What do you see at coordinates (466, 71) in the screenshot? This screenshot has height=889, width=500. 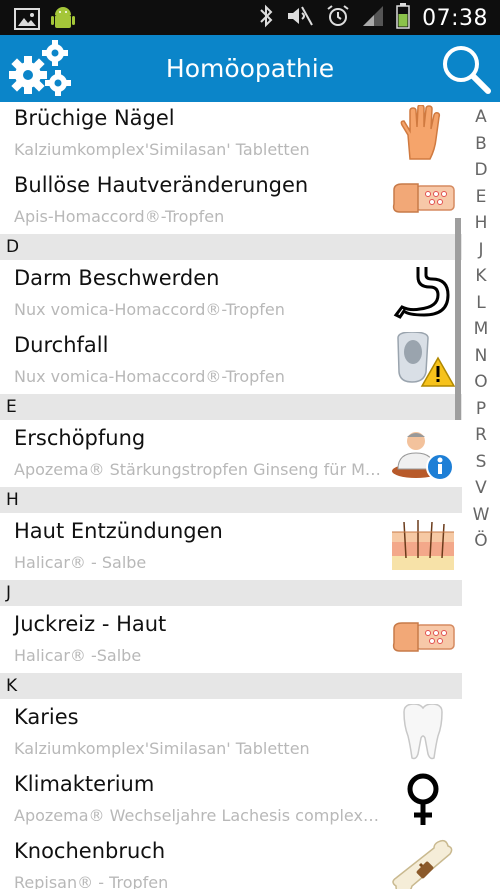 I see `search-icon` at bounding box center [466, 71].